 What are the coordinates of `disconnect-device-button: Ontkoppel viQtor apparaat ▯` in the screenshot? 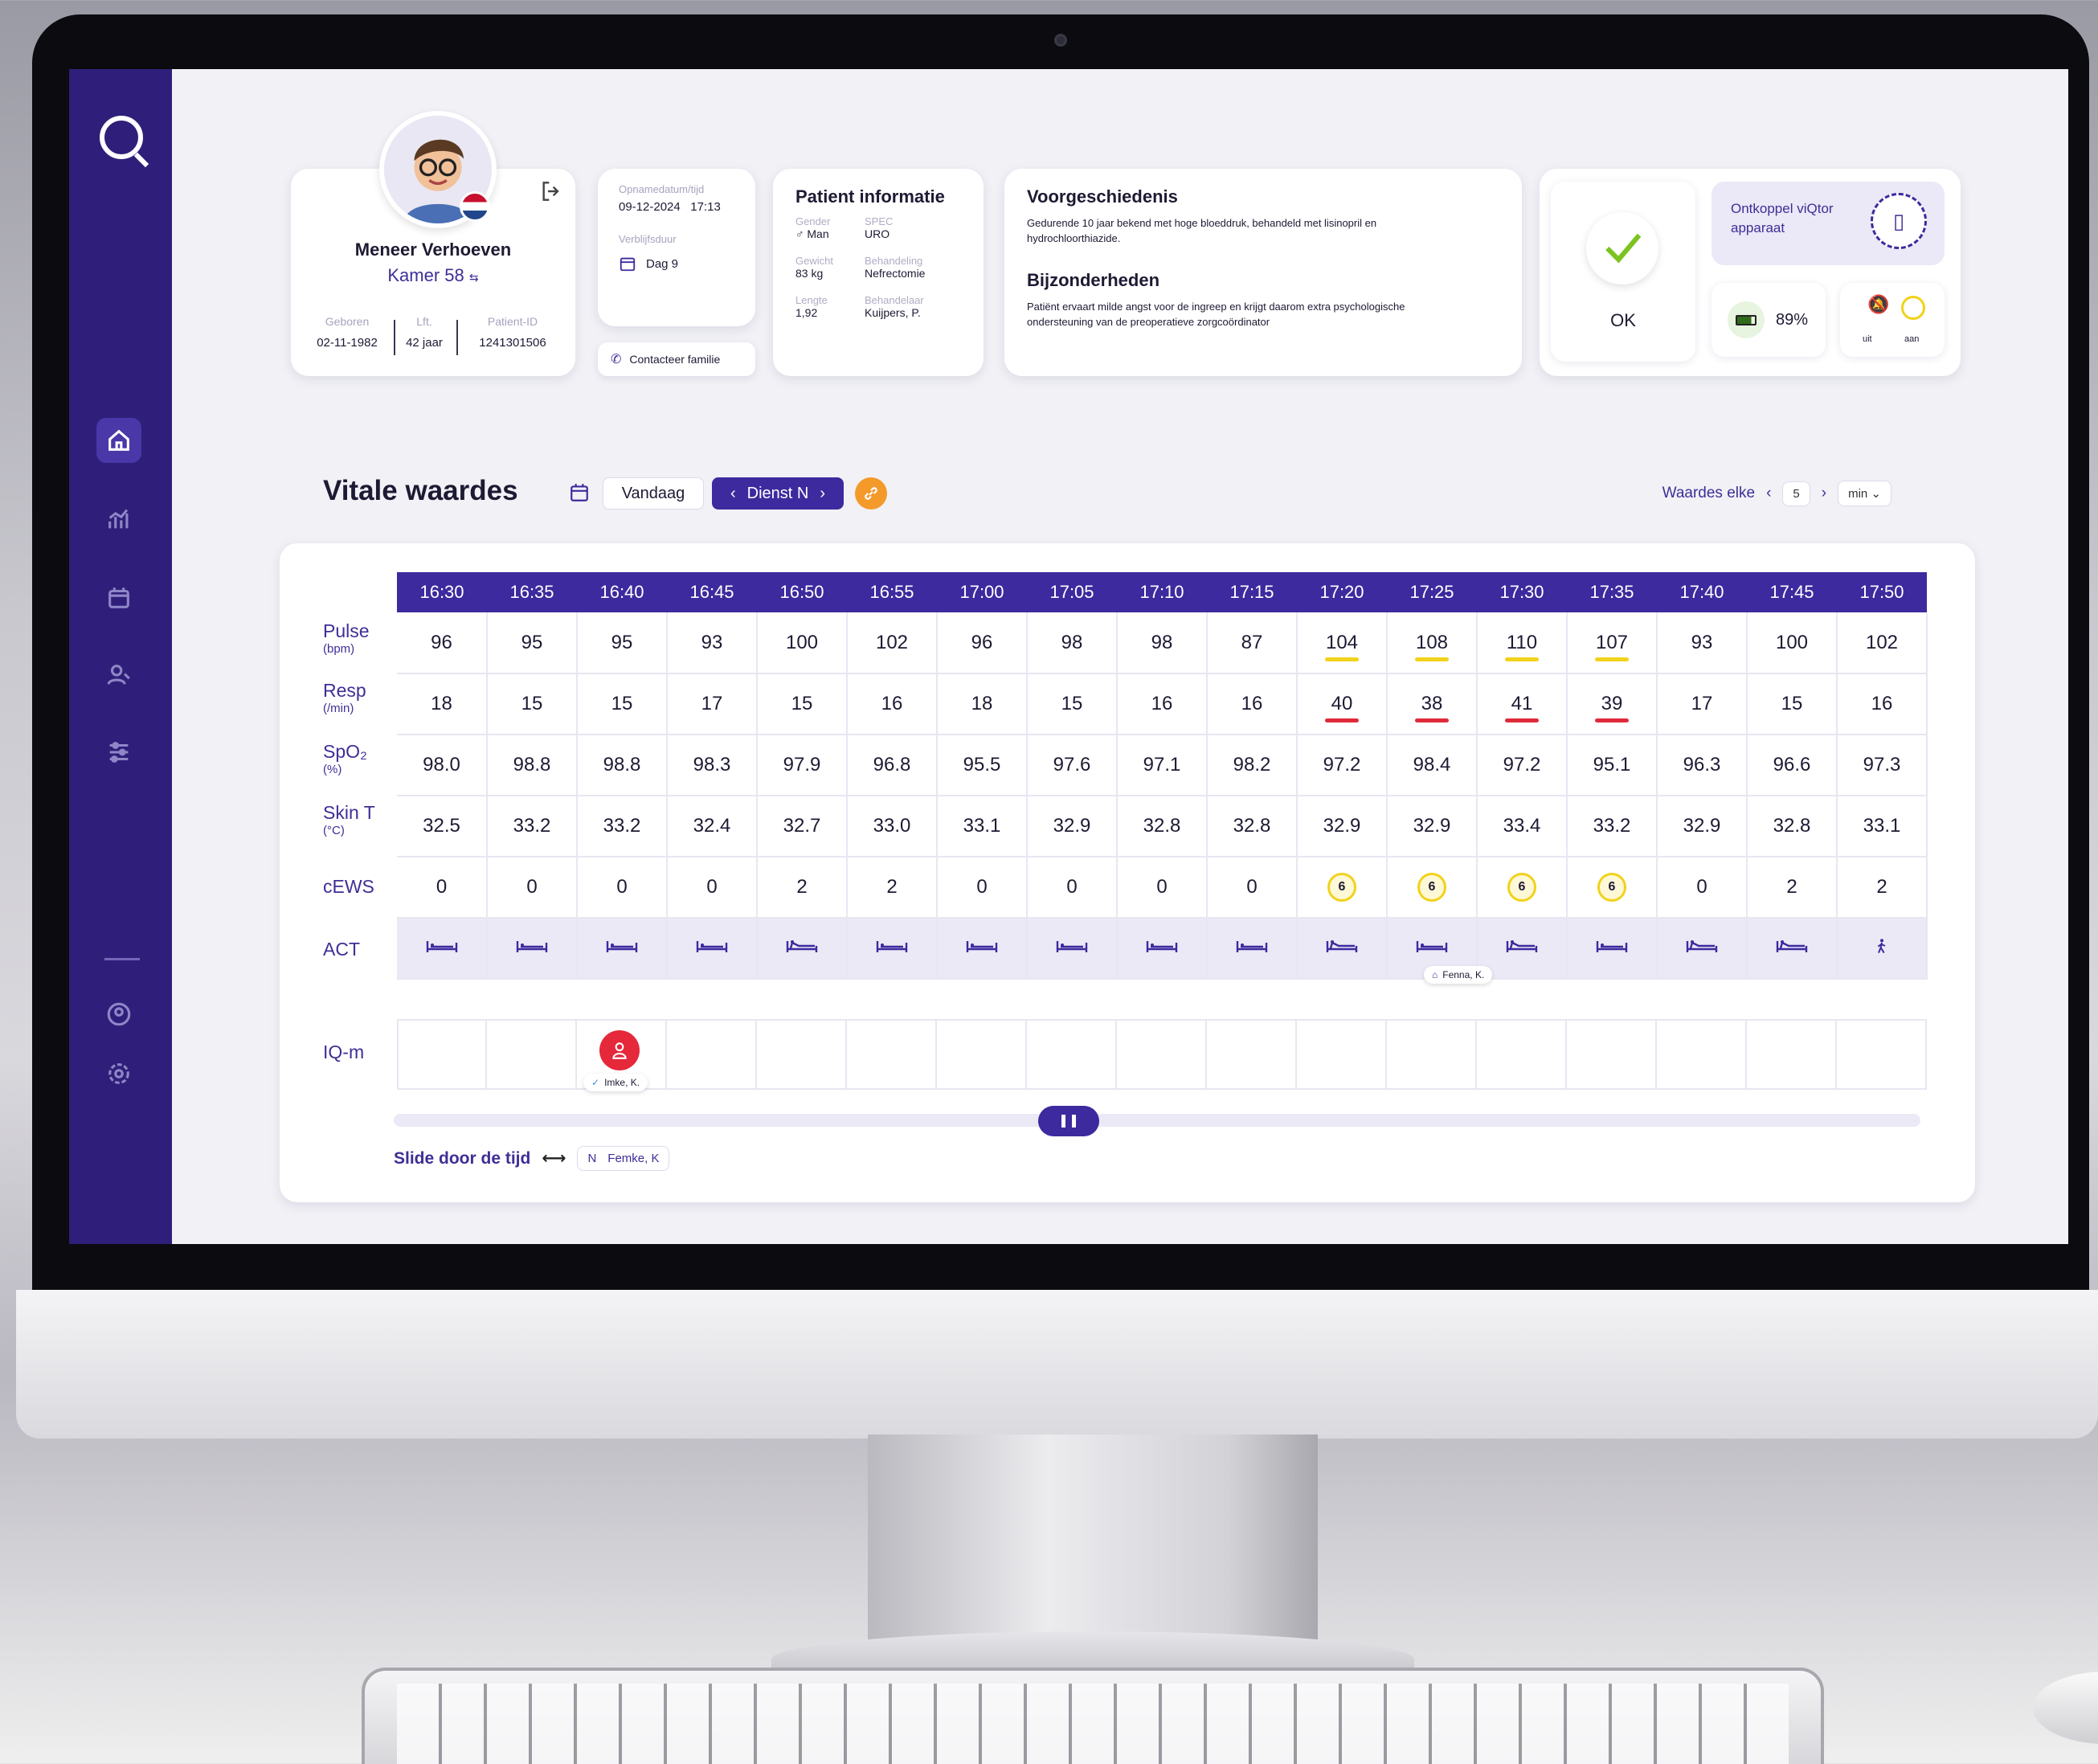 It's located at (1829, 223).